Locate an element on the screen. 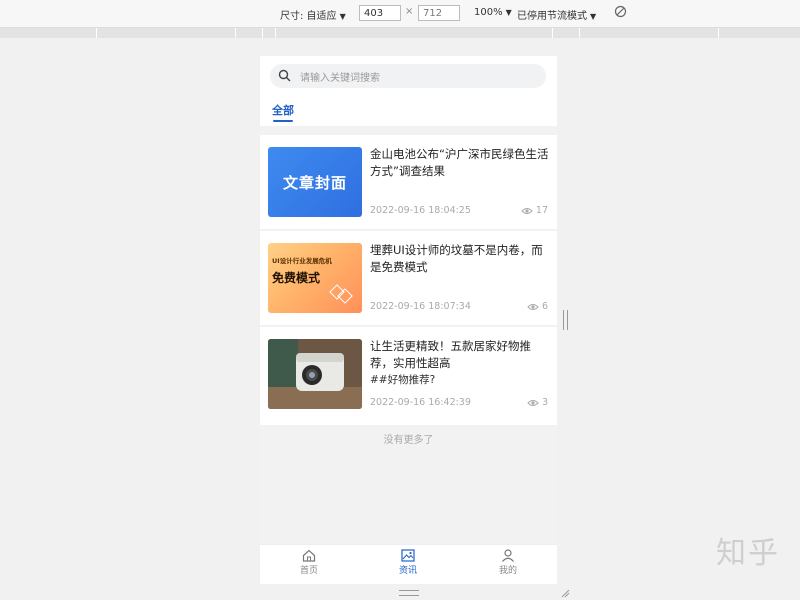 Image resolution: width=800 pixels, height=600 pixels. tab-home: 首页 is located at coordinates (309, 562).